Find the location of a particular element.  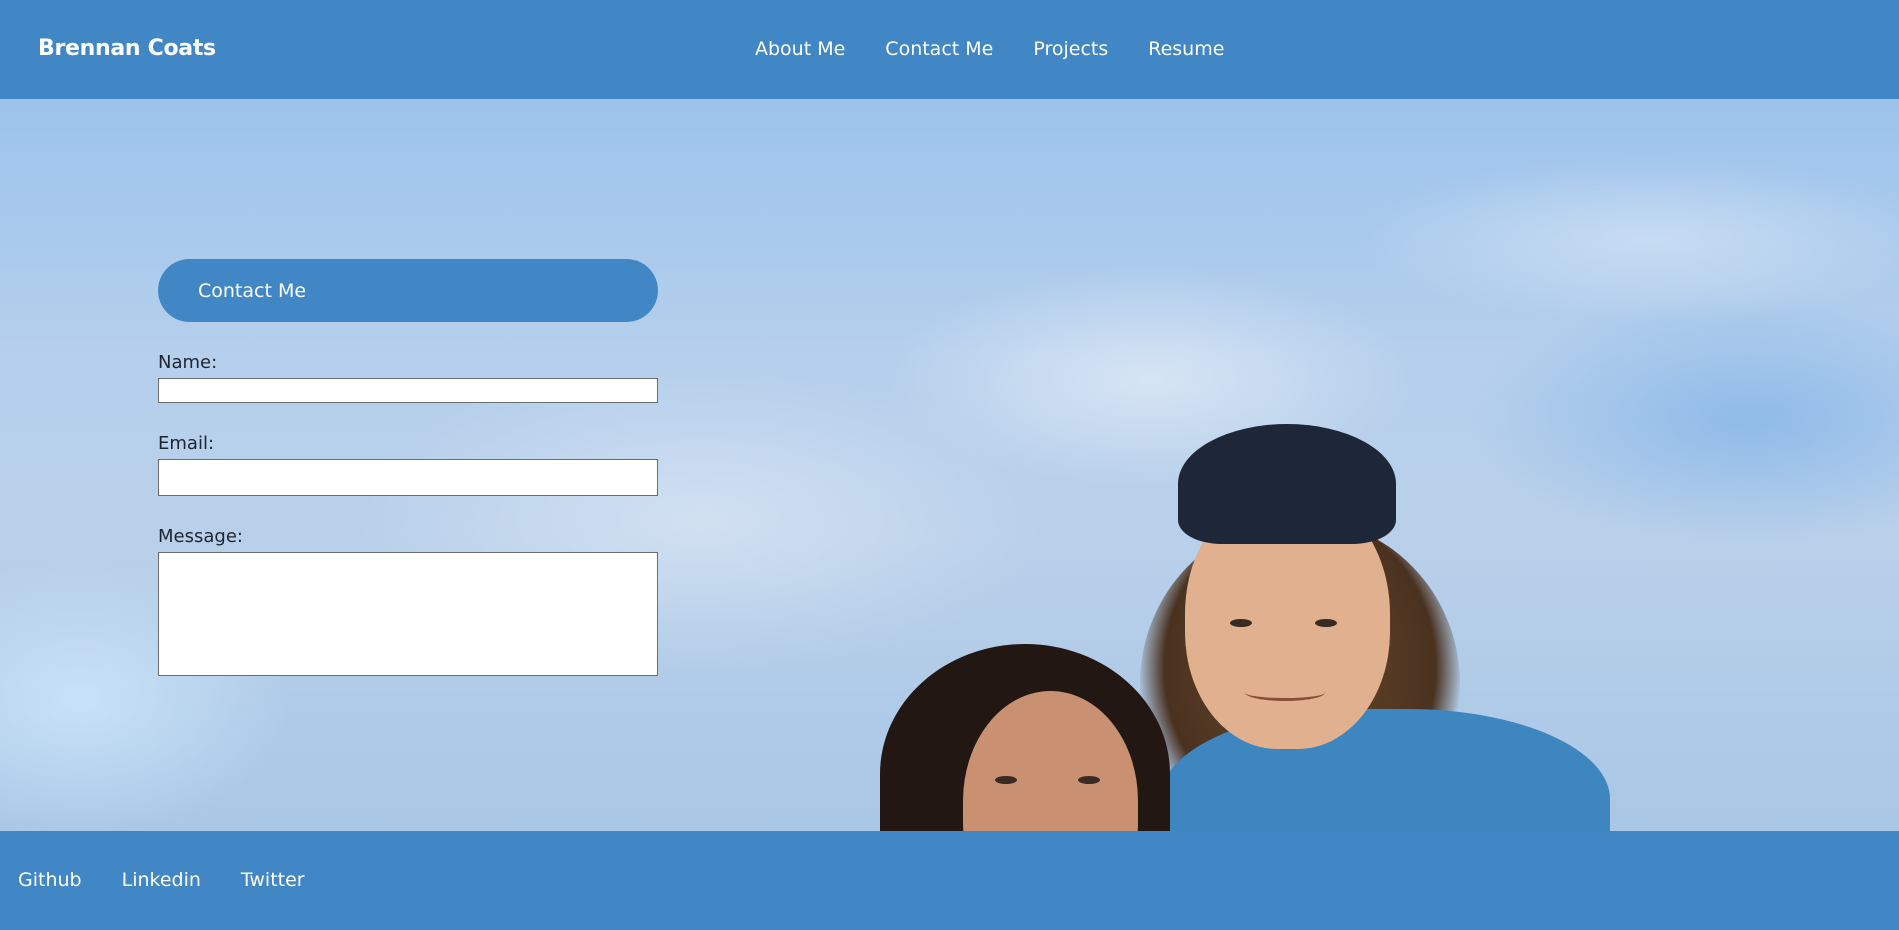

name-label: Name: is located at coordinates (188, 362).